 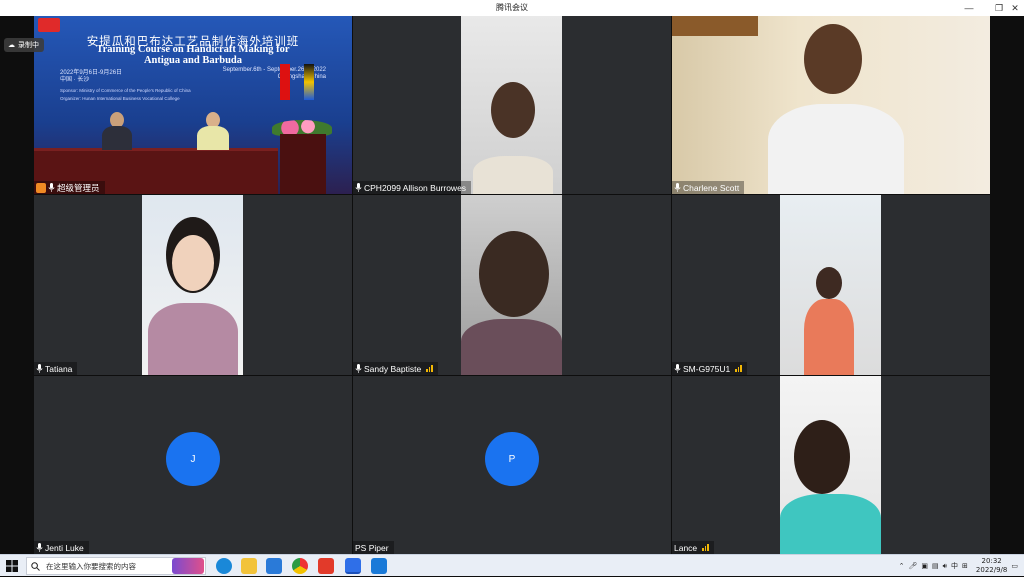 What do you see at coordinates (49, 25) in the screenshot?
I see `china-mobile-logo` at bounding box center [49, 25].